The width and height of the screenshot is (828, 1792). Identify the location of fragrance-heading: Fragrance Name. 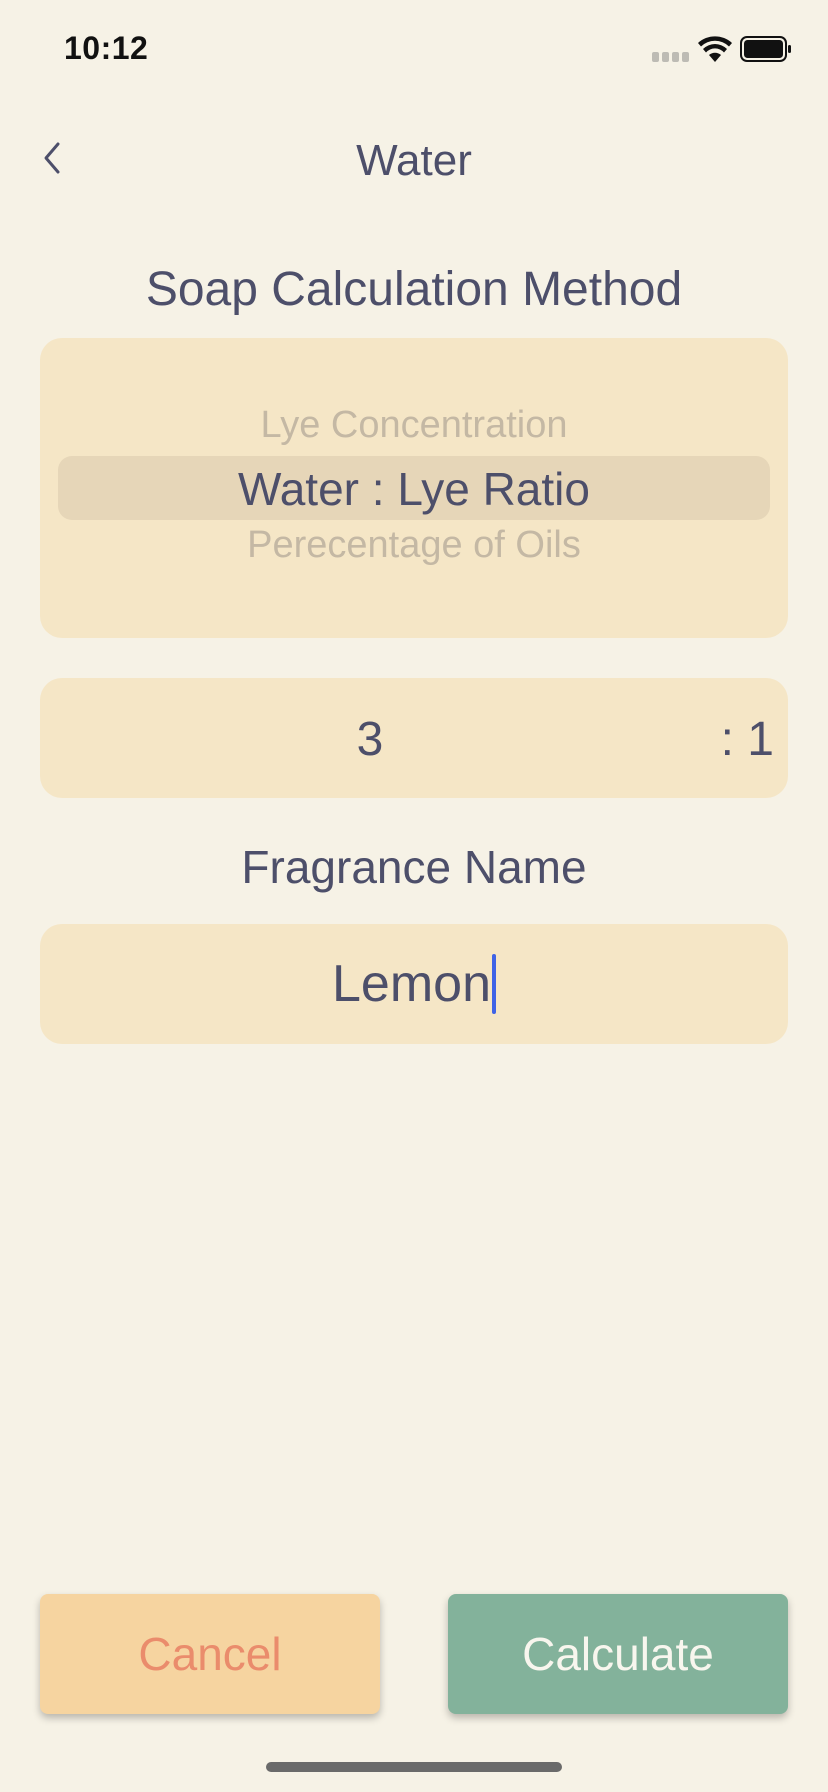
(414, 867).